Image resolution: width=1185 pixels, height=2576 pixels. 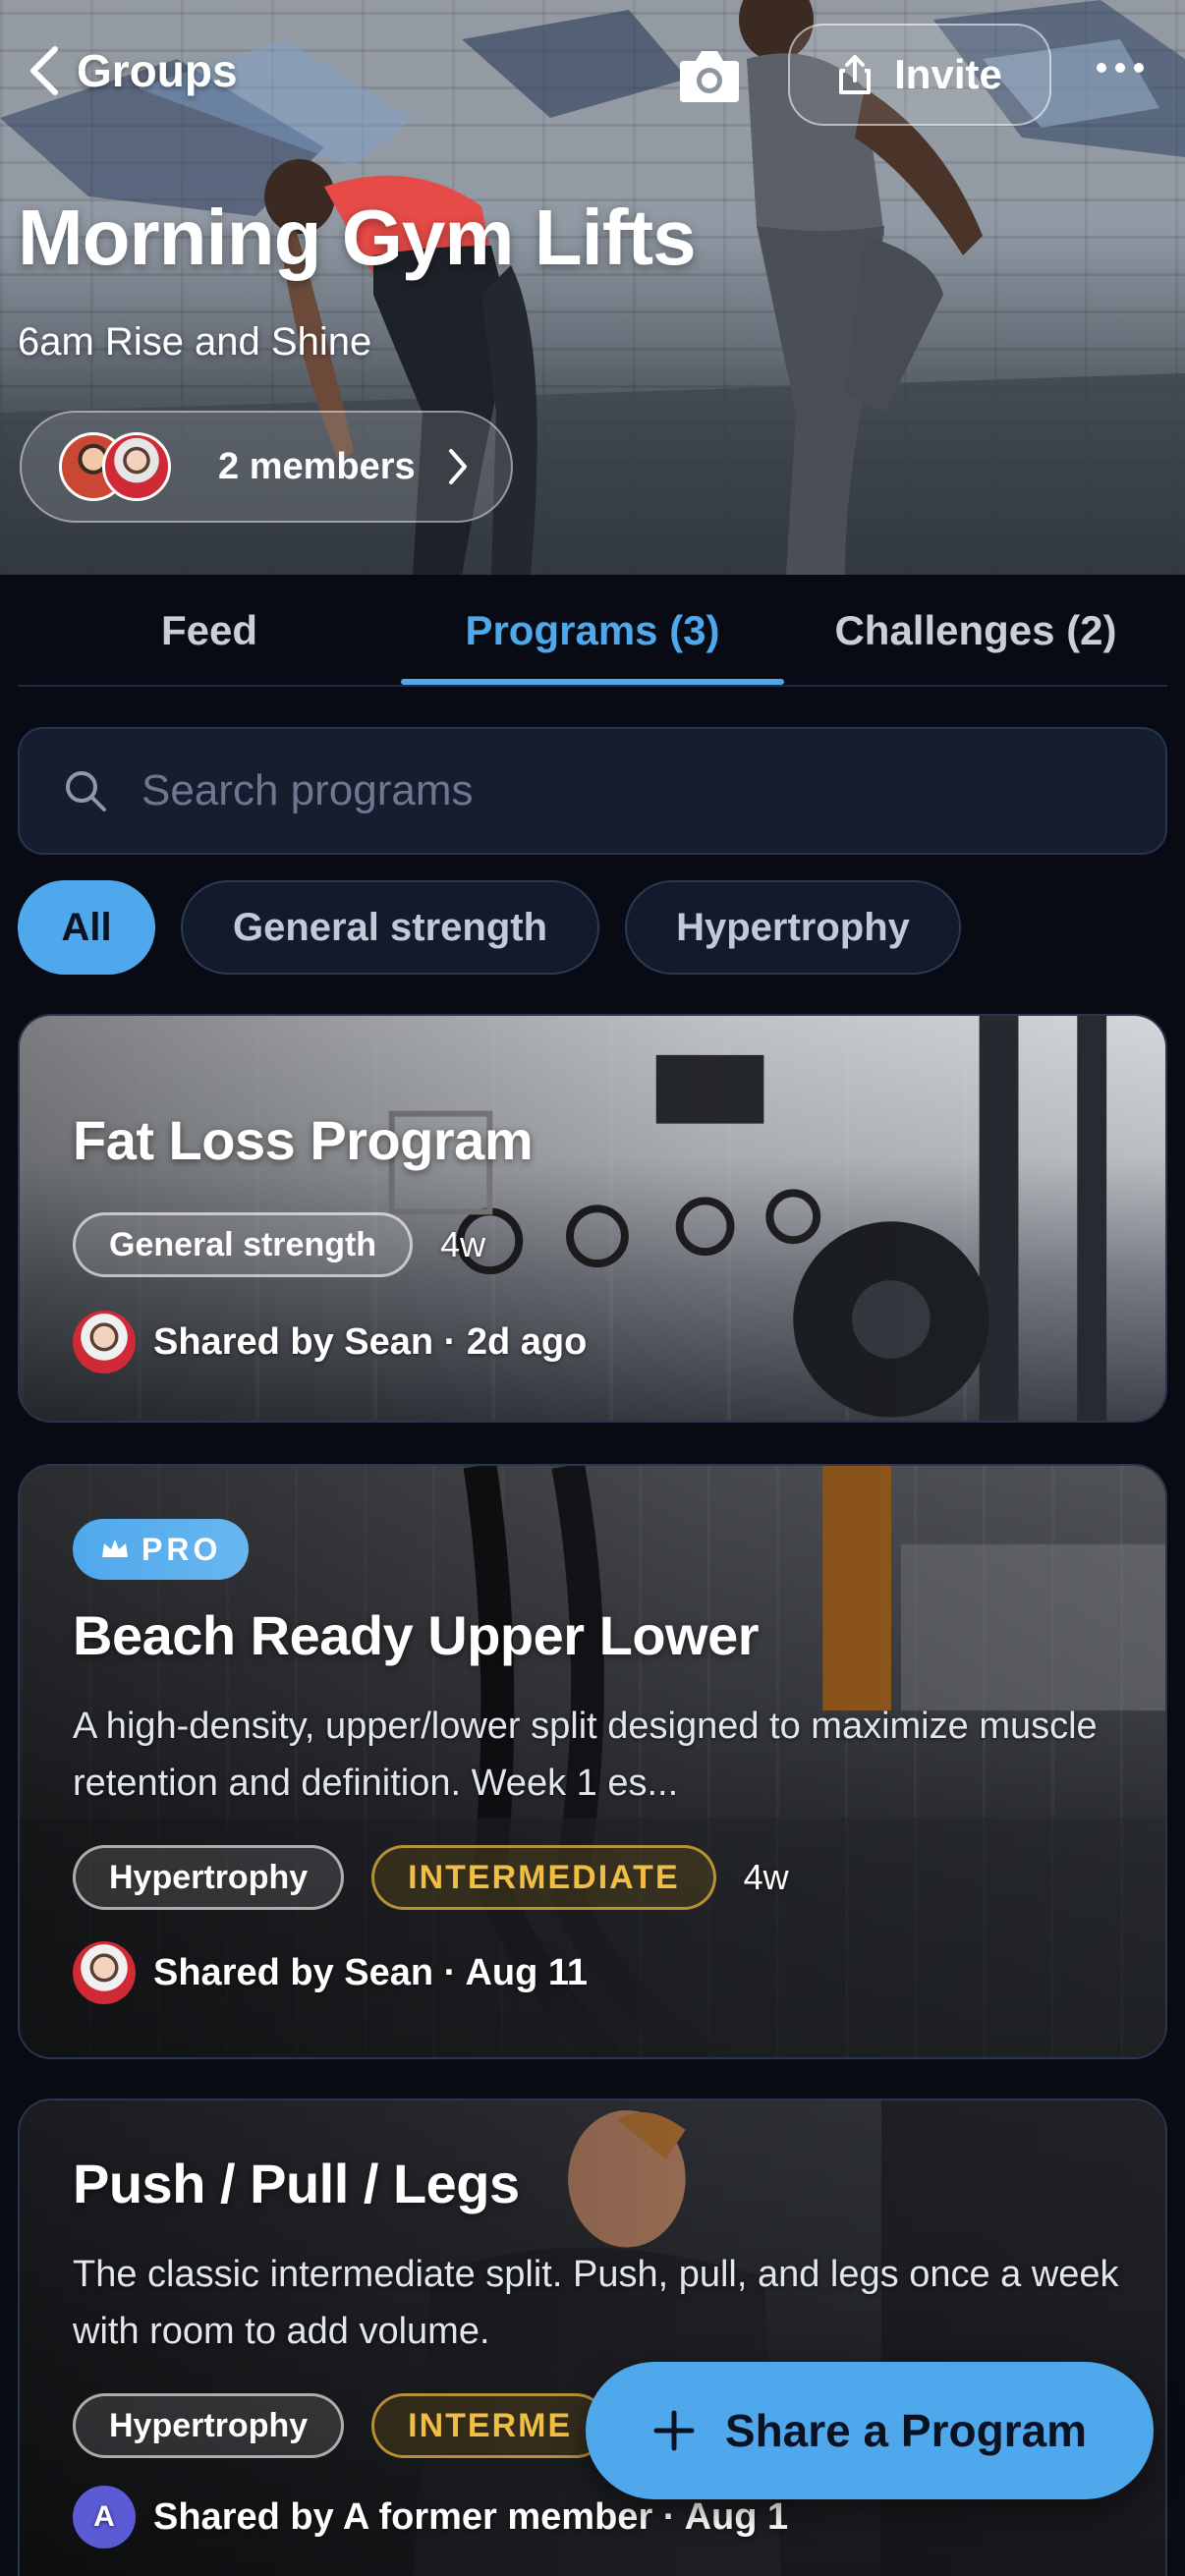 I want to click on filter-chip-all: All, so click(x=87, y=927).